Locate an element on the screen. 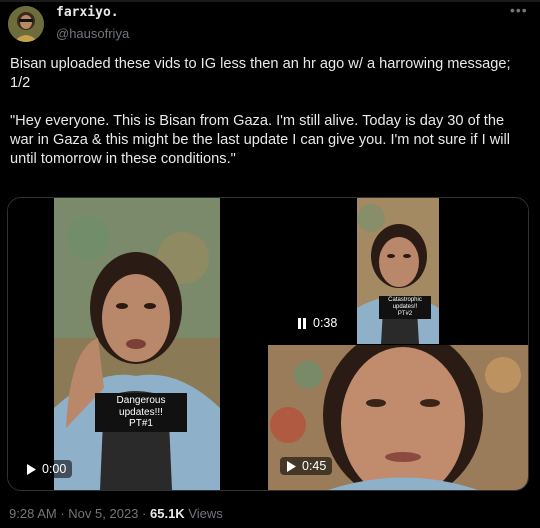 This screenshot has width=540, height=528. views-count: 65.1K is located at coordinates (167, 513).